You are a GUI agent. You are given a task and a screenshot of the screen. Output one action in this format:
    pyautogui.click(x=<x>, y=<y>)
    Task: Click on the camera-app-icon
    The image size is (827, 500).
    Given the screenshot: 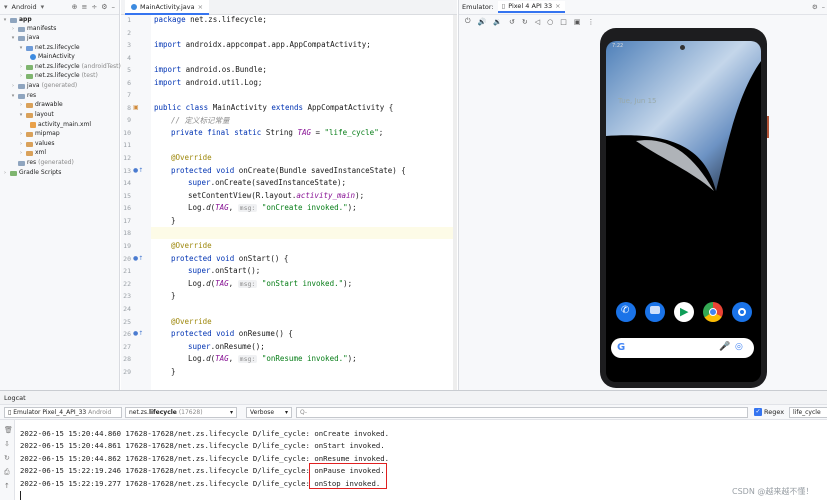 What is the action you would take?
    pyautogui.click(x=742, y=312)
    